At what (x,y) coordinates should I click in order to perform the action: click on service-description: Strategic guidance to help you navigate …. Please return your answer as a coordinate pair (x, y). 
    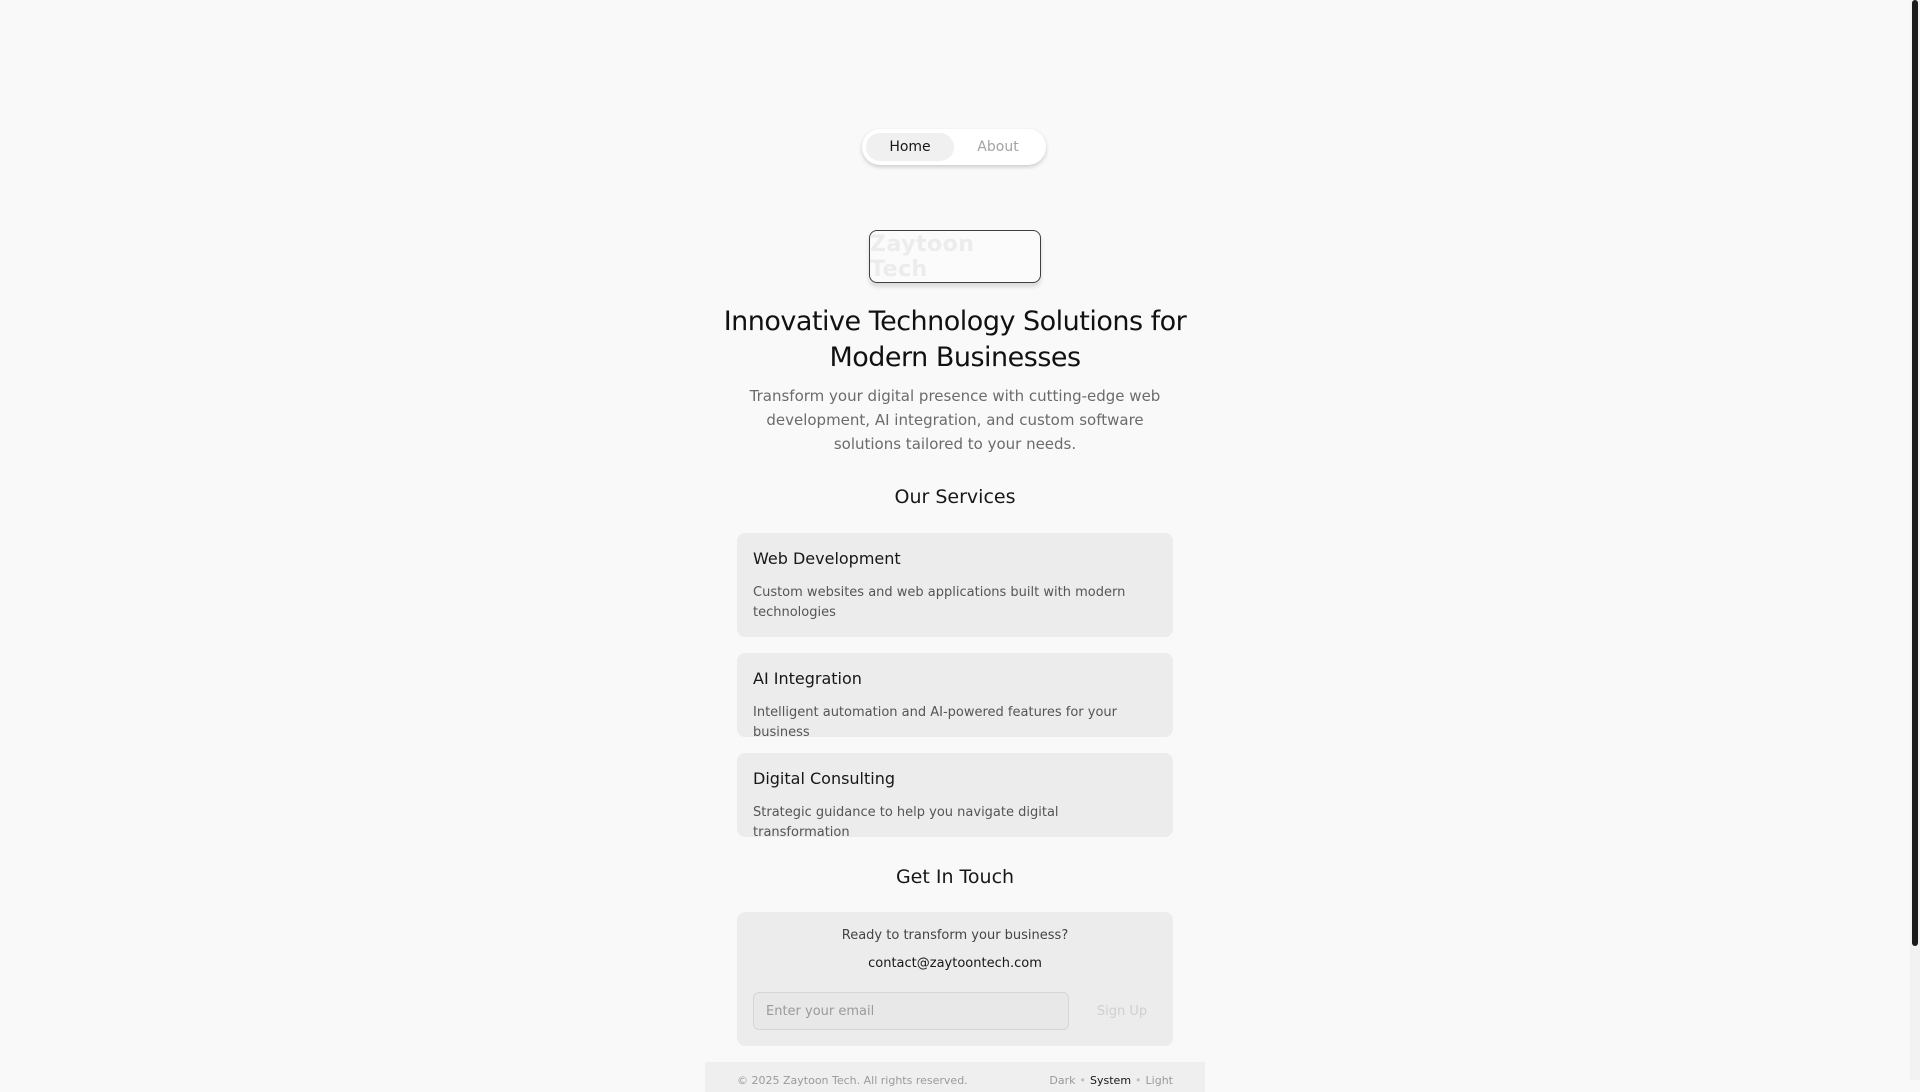
    Looking at the image, I should click on (906, 822).